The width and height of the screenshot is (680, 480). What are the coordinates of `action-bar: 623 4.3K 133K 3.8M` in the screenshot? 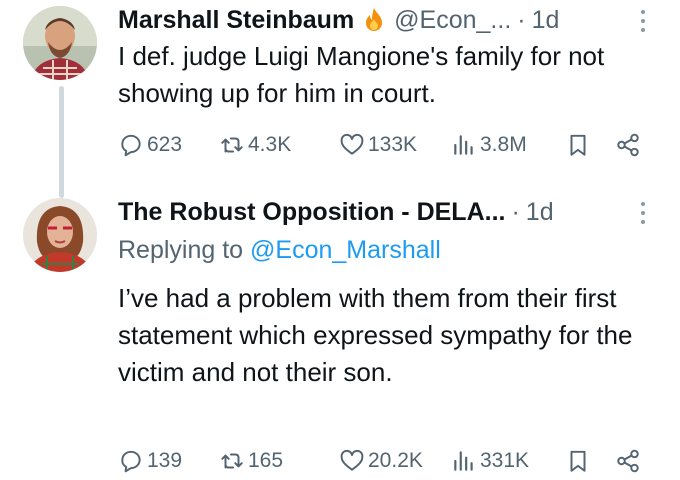 It's located at (383, 147).